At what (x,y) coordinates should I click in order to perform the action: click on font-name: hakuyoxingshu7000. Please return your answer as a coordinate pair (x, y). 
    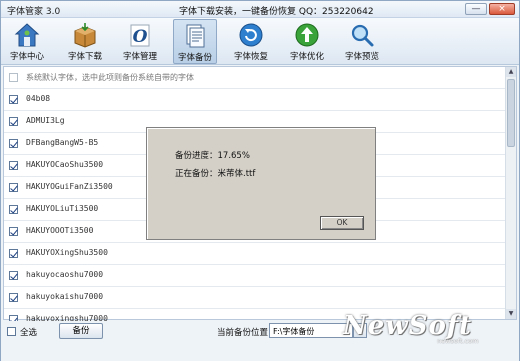
    Looking at the image, I should click on (67, 317).